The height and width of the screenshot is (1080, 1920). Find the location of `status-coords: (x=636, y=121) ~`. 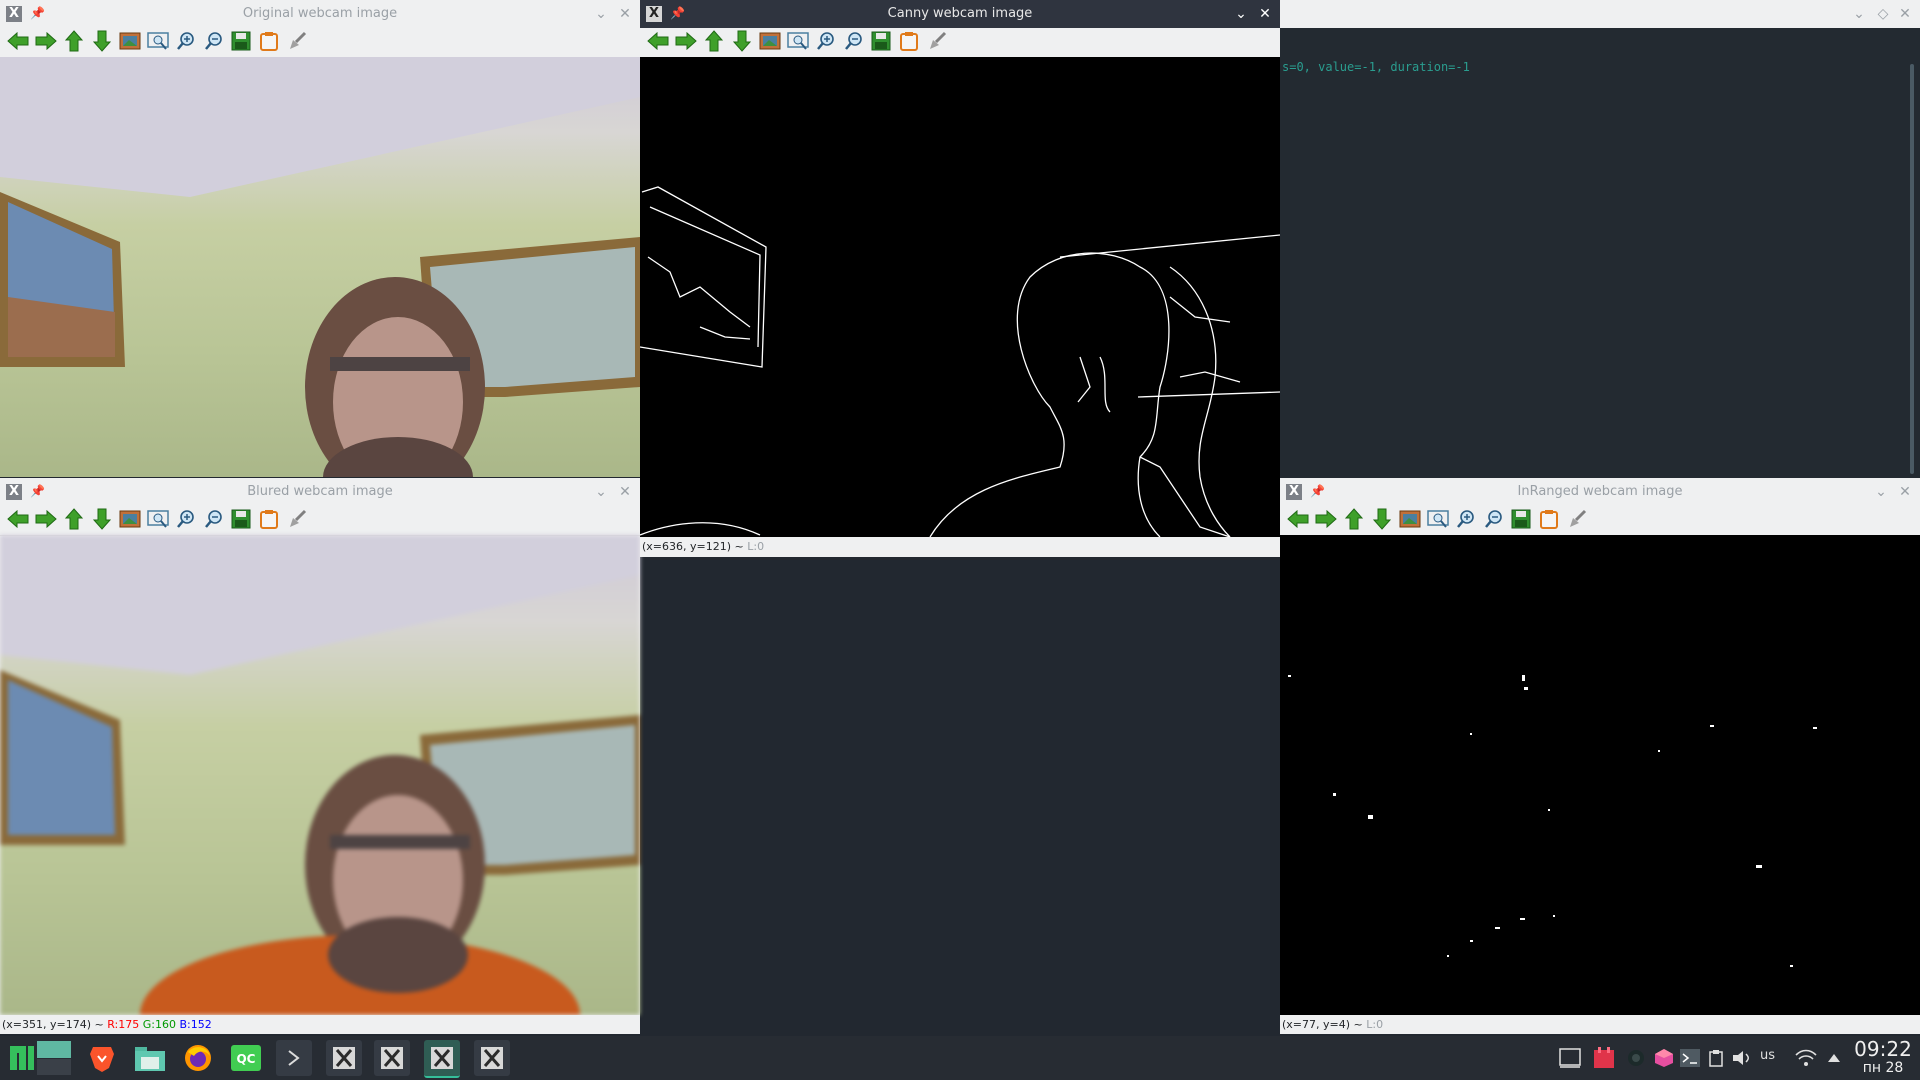

status-coords: (x=636, y=121) ~ is located at coordinates (695, 546).